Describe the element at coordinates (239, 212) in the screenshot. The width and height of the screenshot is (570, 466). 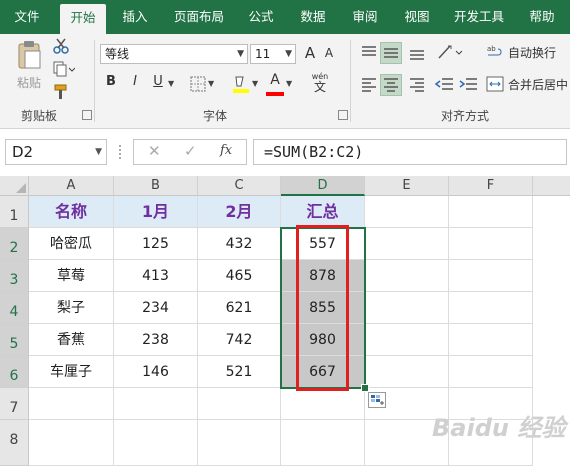
I see `cell-c1: 2月` at that location.